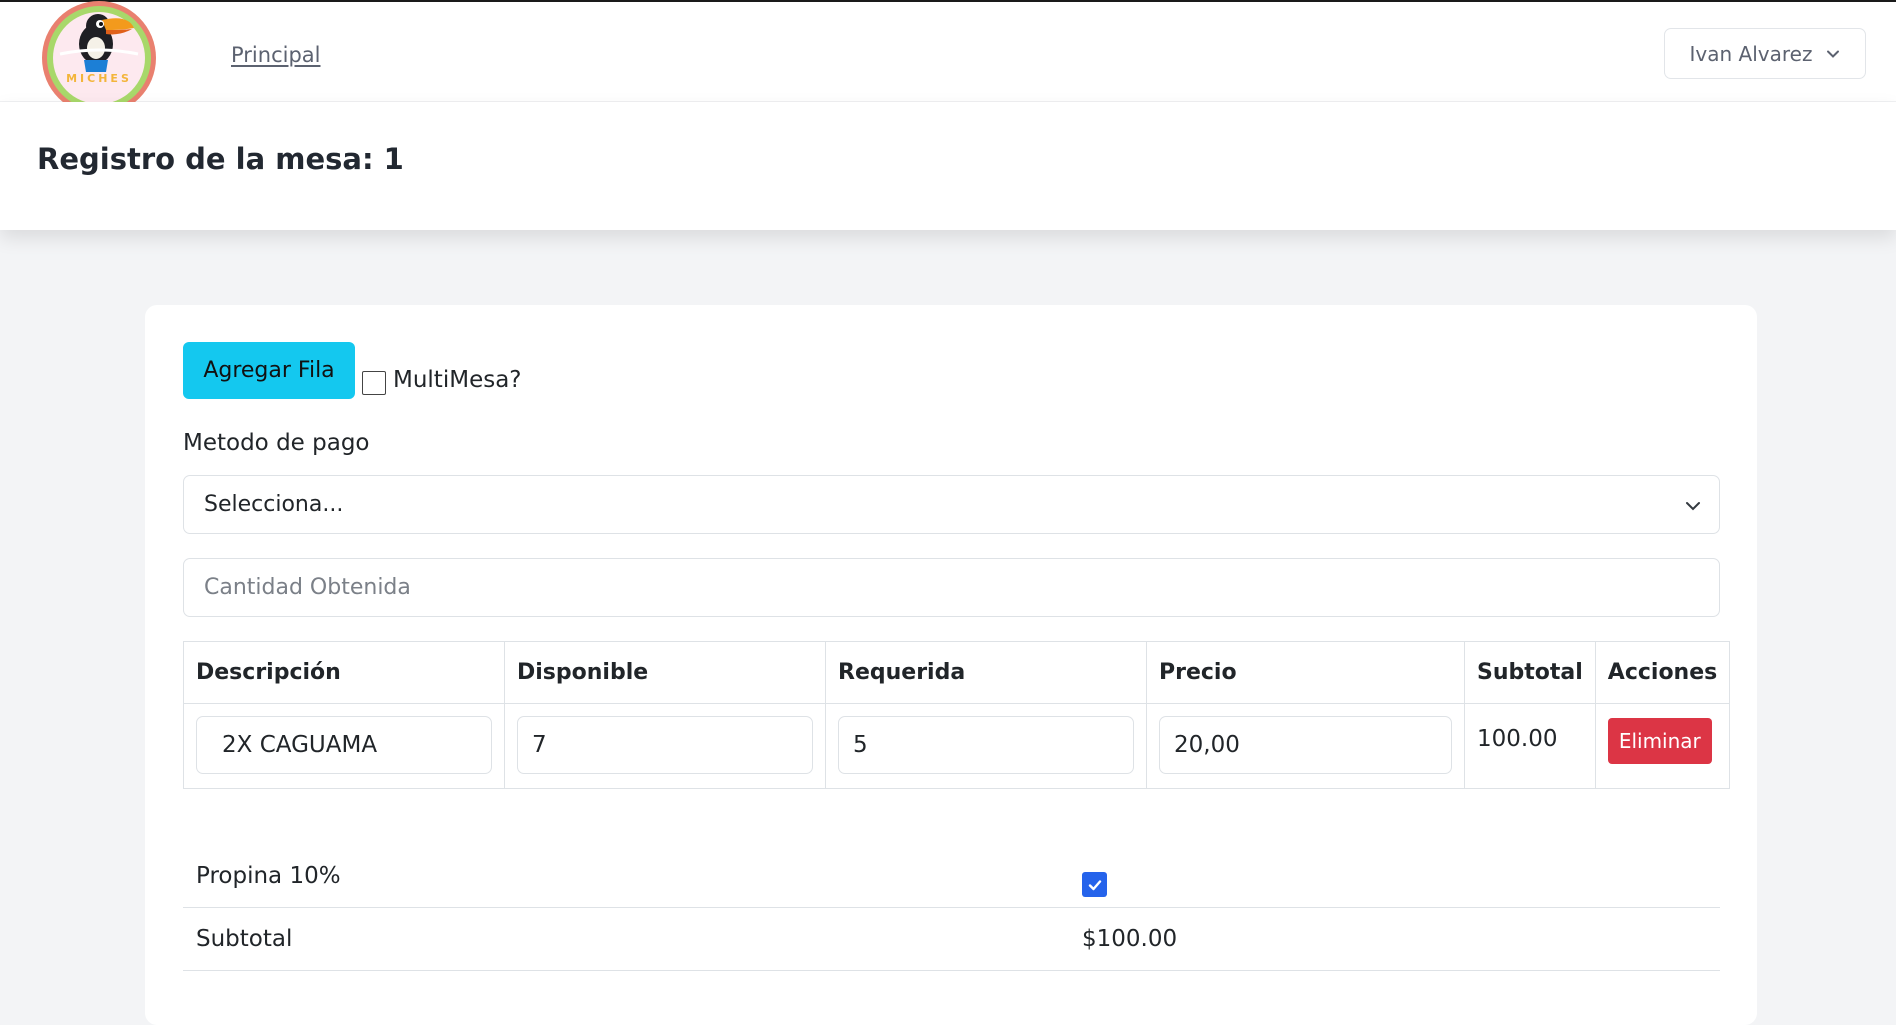  I want to click on brand-logo: MICHES, so click(99, 58).